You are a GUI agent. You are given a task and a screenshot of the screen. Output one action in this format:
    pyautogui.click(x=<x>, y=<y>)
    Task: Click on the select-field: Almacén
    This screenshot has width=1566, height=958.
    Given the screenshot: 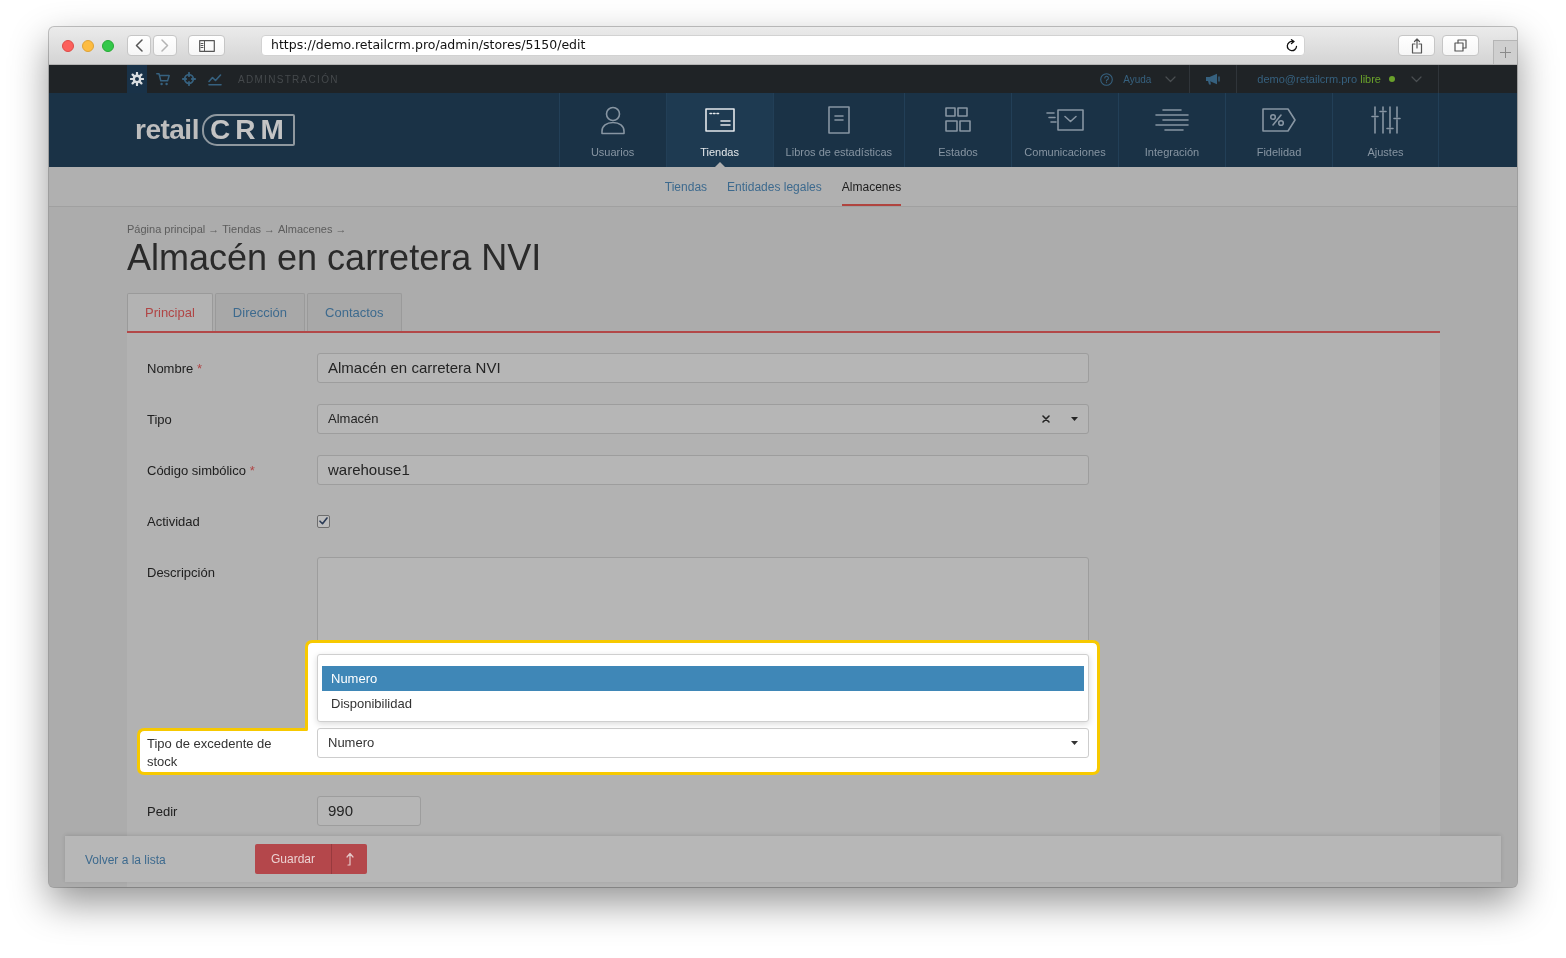 What is the action you would take?
    pyautogui.click(x=703, y=419)
    